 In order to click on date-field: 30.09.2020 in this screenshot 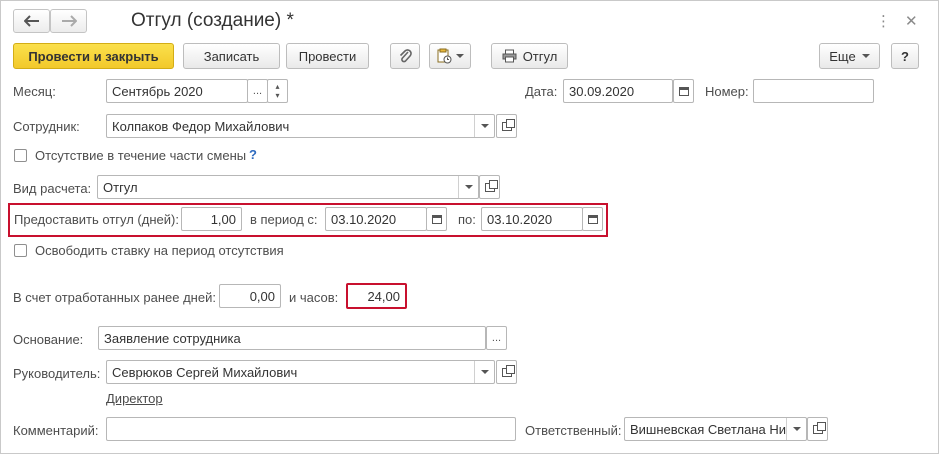, I will do `click(618, 91)`.